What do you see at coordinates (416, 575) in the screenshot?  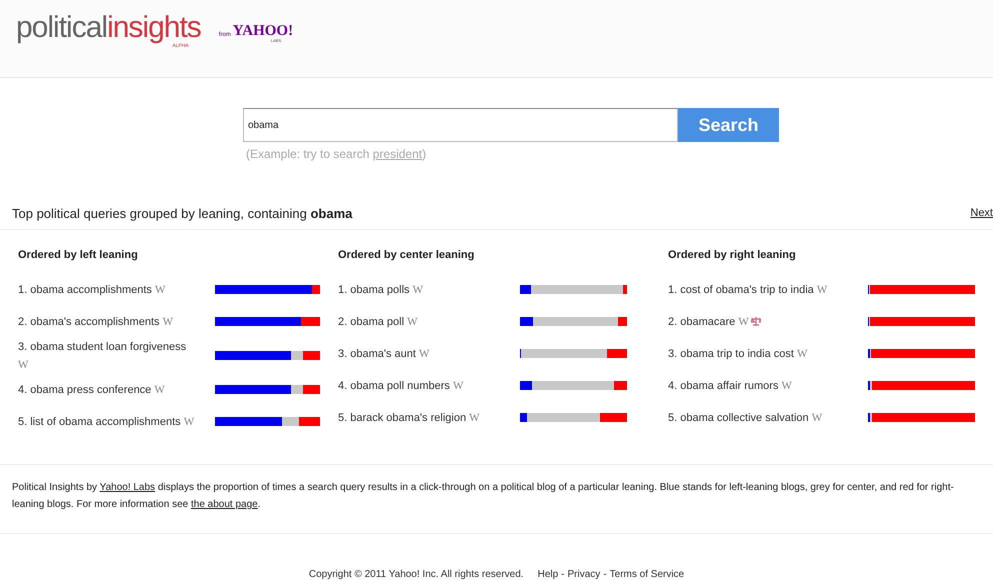 I see `copyright-text: Copyright © 2011 Yahoo! Inc. All rights reserved.` at bounding box center [416, 575].